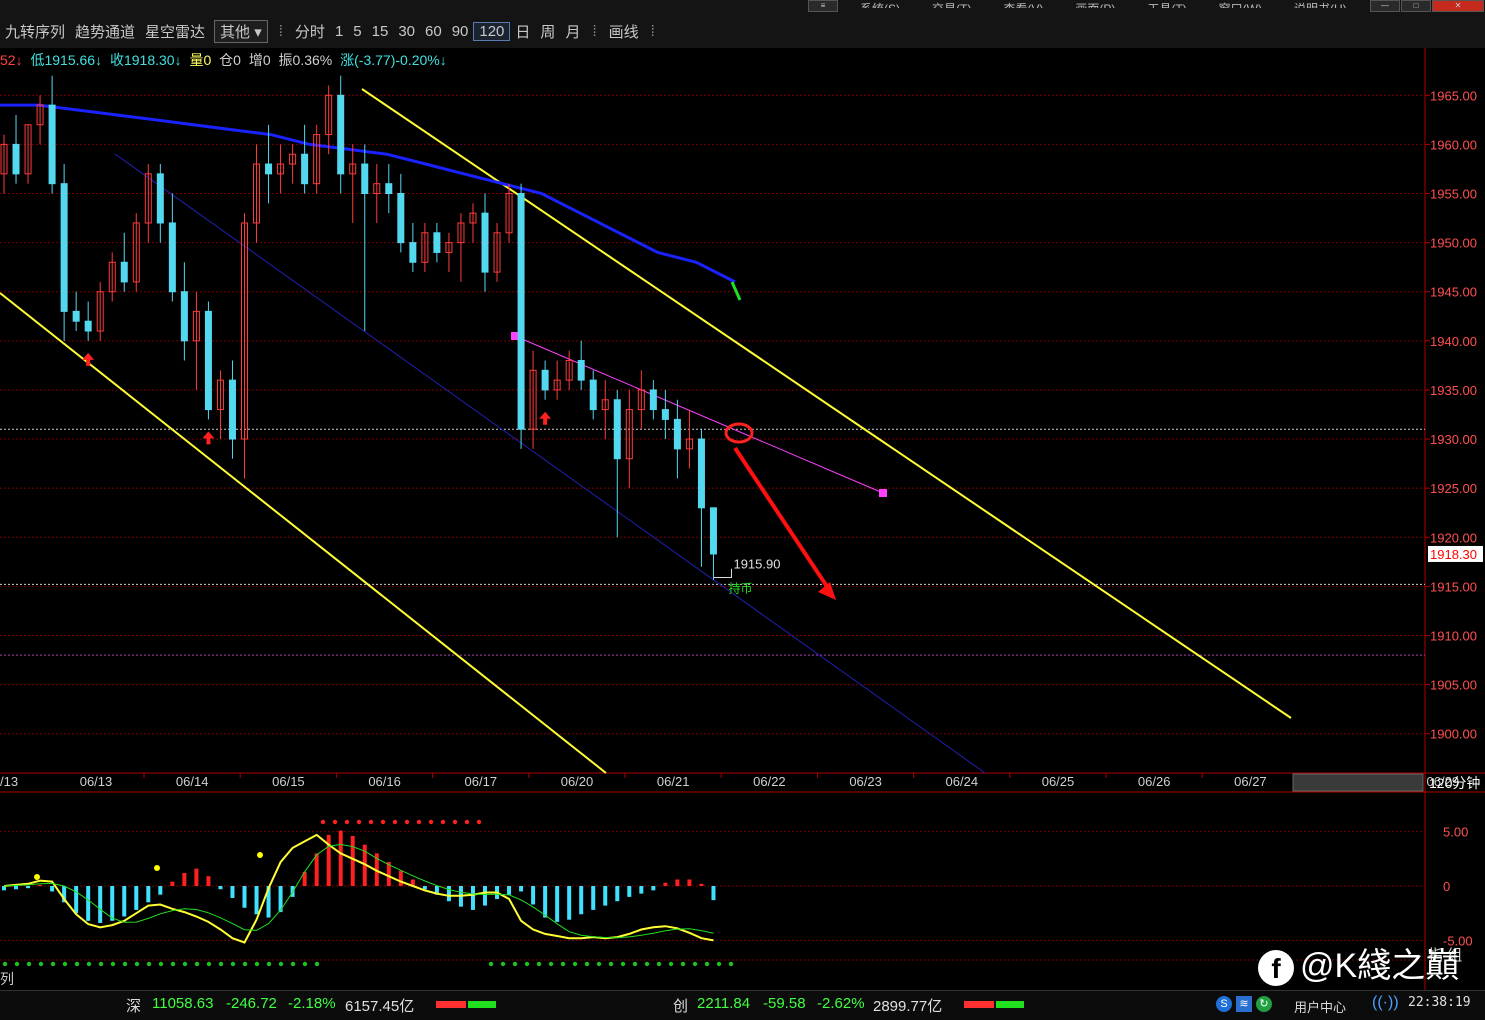 The width and height of the screenshot is (1485, 1020). Describe the element at coordinates (979, 1004) in the screenshot. I see `cy-up-bar` at that location.